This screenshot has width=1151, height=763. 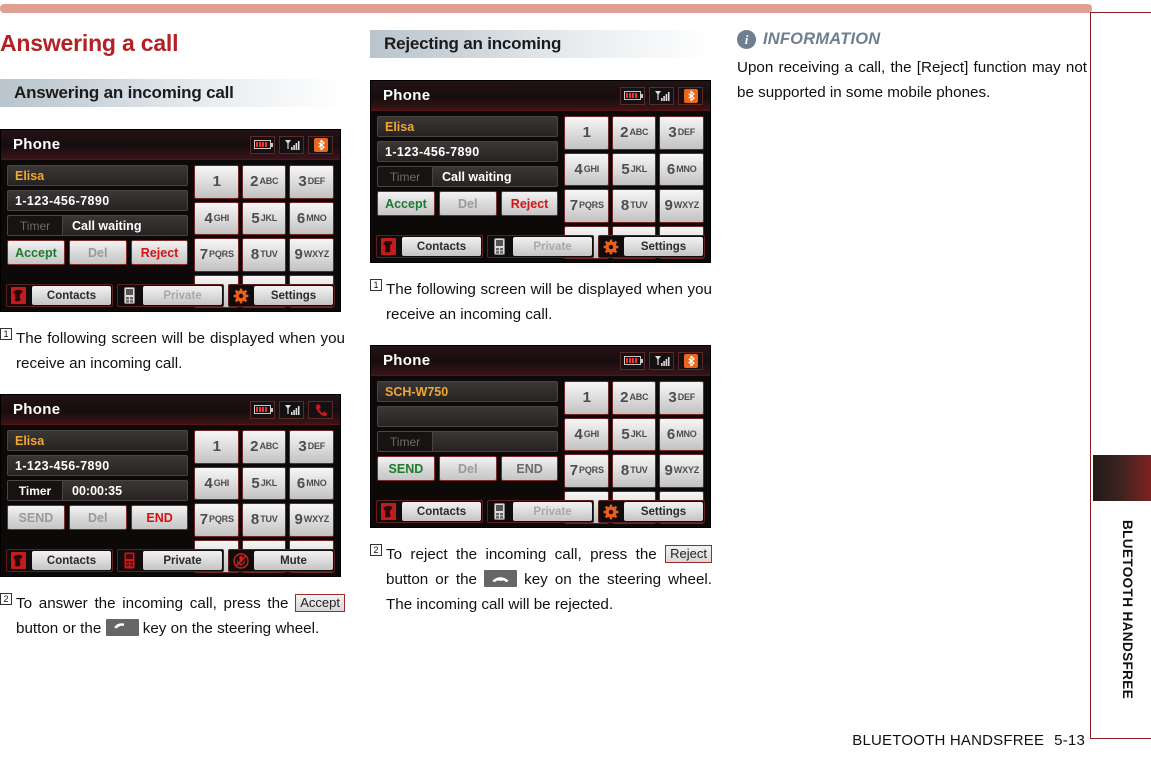 I want to click on settings-icon, so click(x=610, y=246).